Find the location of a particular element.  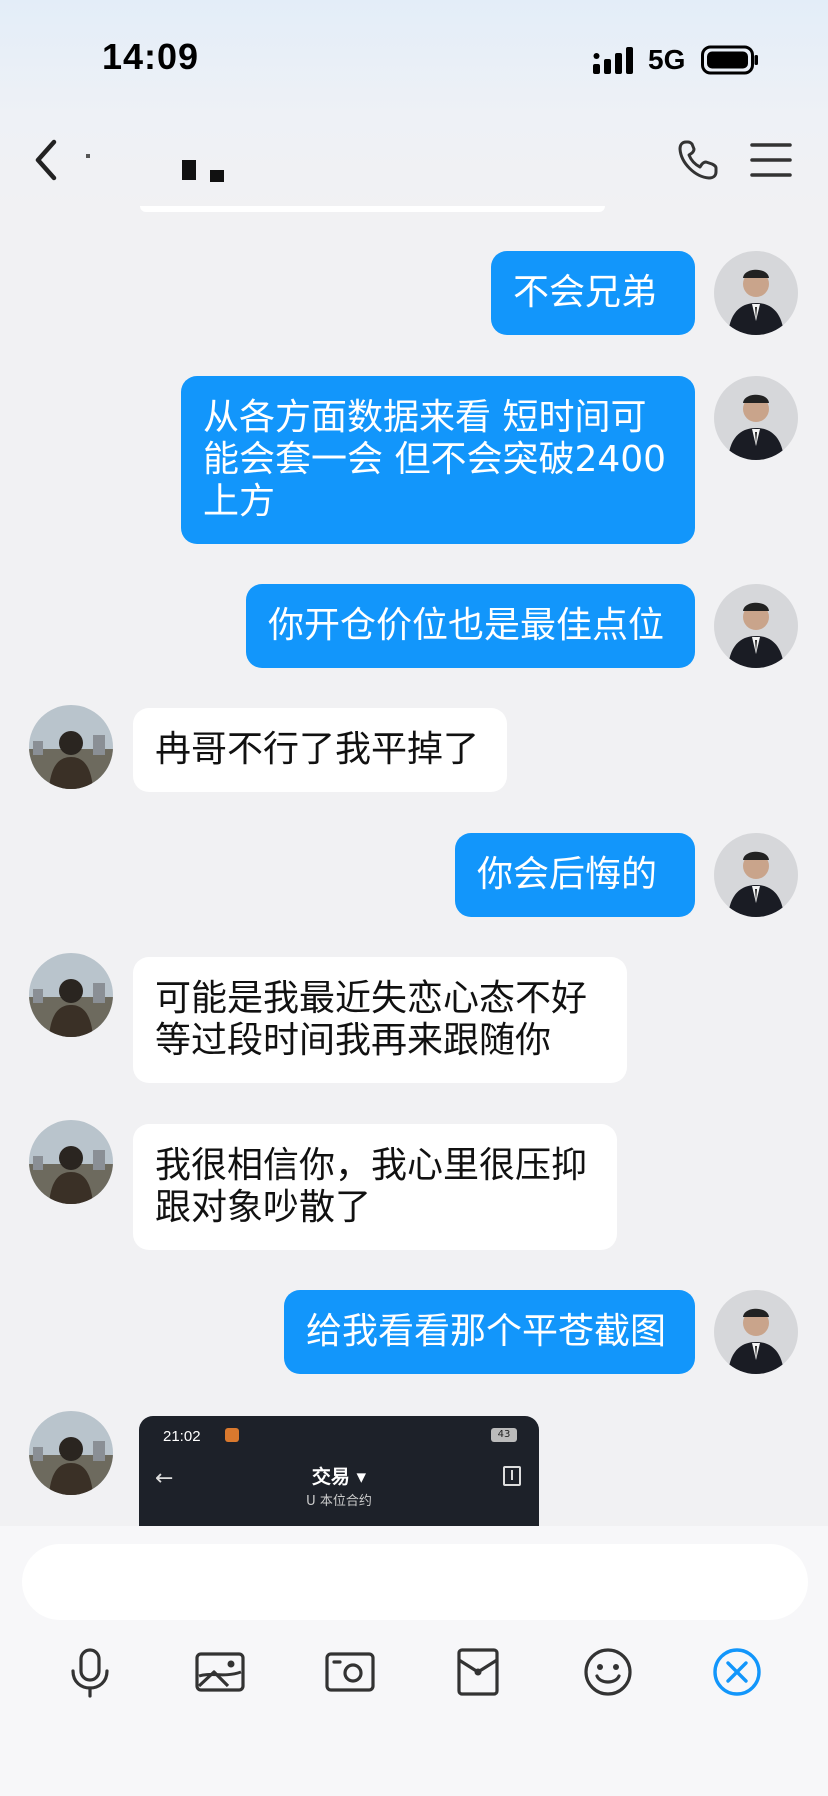

message-bubble-outgoing: 你开仓价位也是最佳点位 is located at coordinates (470, 626).